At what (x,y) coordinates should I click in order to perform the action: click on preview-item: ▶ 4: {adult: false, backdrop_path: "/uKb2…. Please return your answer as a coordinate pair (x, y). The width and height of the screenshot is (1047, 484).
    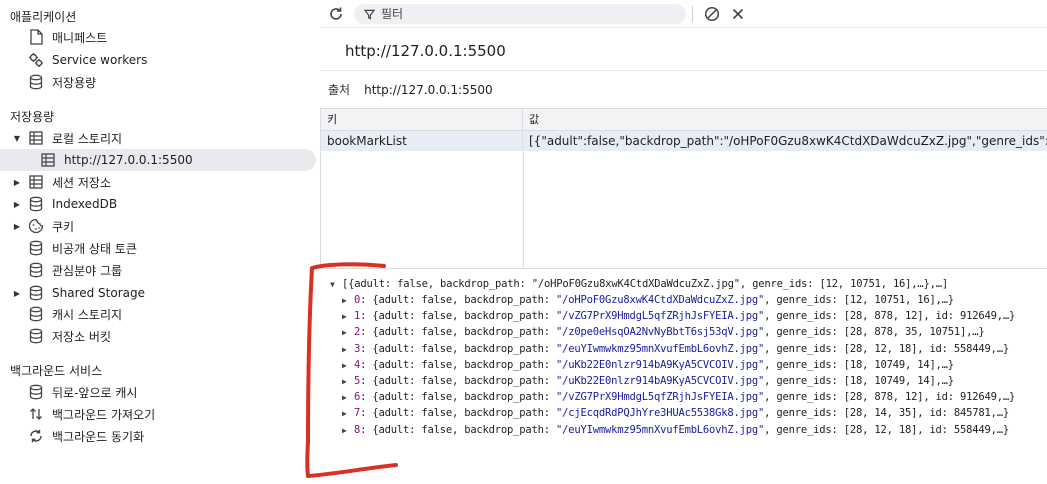
    Looking at the image, I should click on (648, 365).